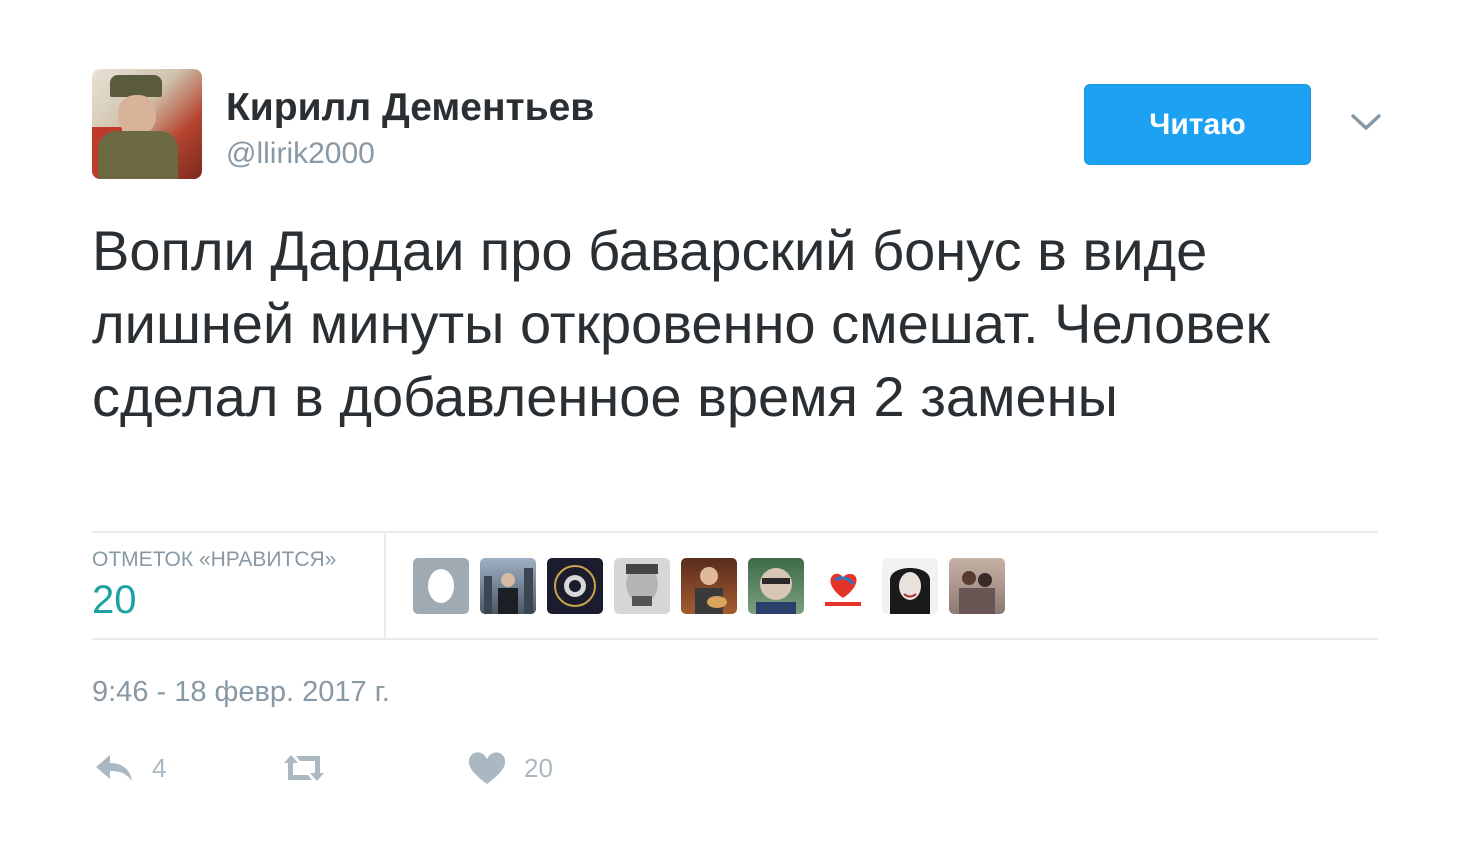  What do you see at coordinates (300, 154) in the screenshot?
I see `author-handle: @llirik2000` at bounding box center [300, 154].